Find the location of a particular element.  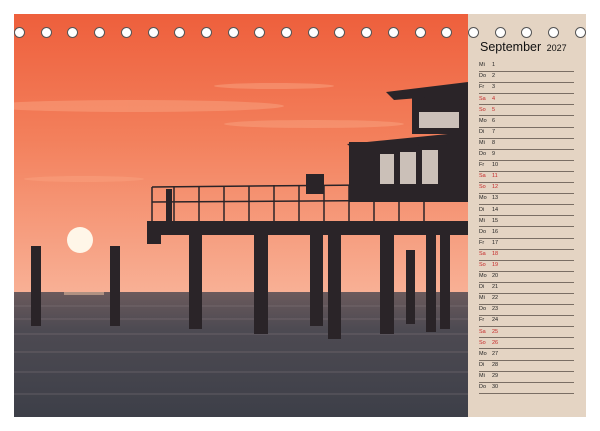

day-row: Do 16 is located at coordinates (526, 233).